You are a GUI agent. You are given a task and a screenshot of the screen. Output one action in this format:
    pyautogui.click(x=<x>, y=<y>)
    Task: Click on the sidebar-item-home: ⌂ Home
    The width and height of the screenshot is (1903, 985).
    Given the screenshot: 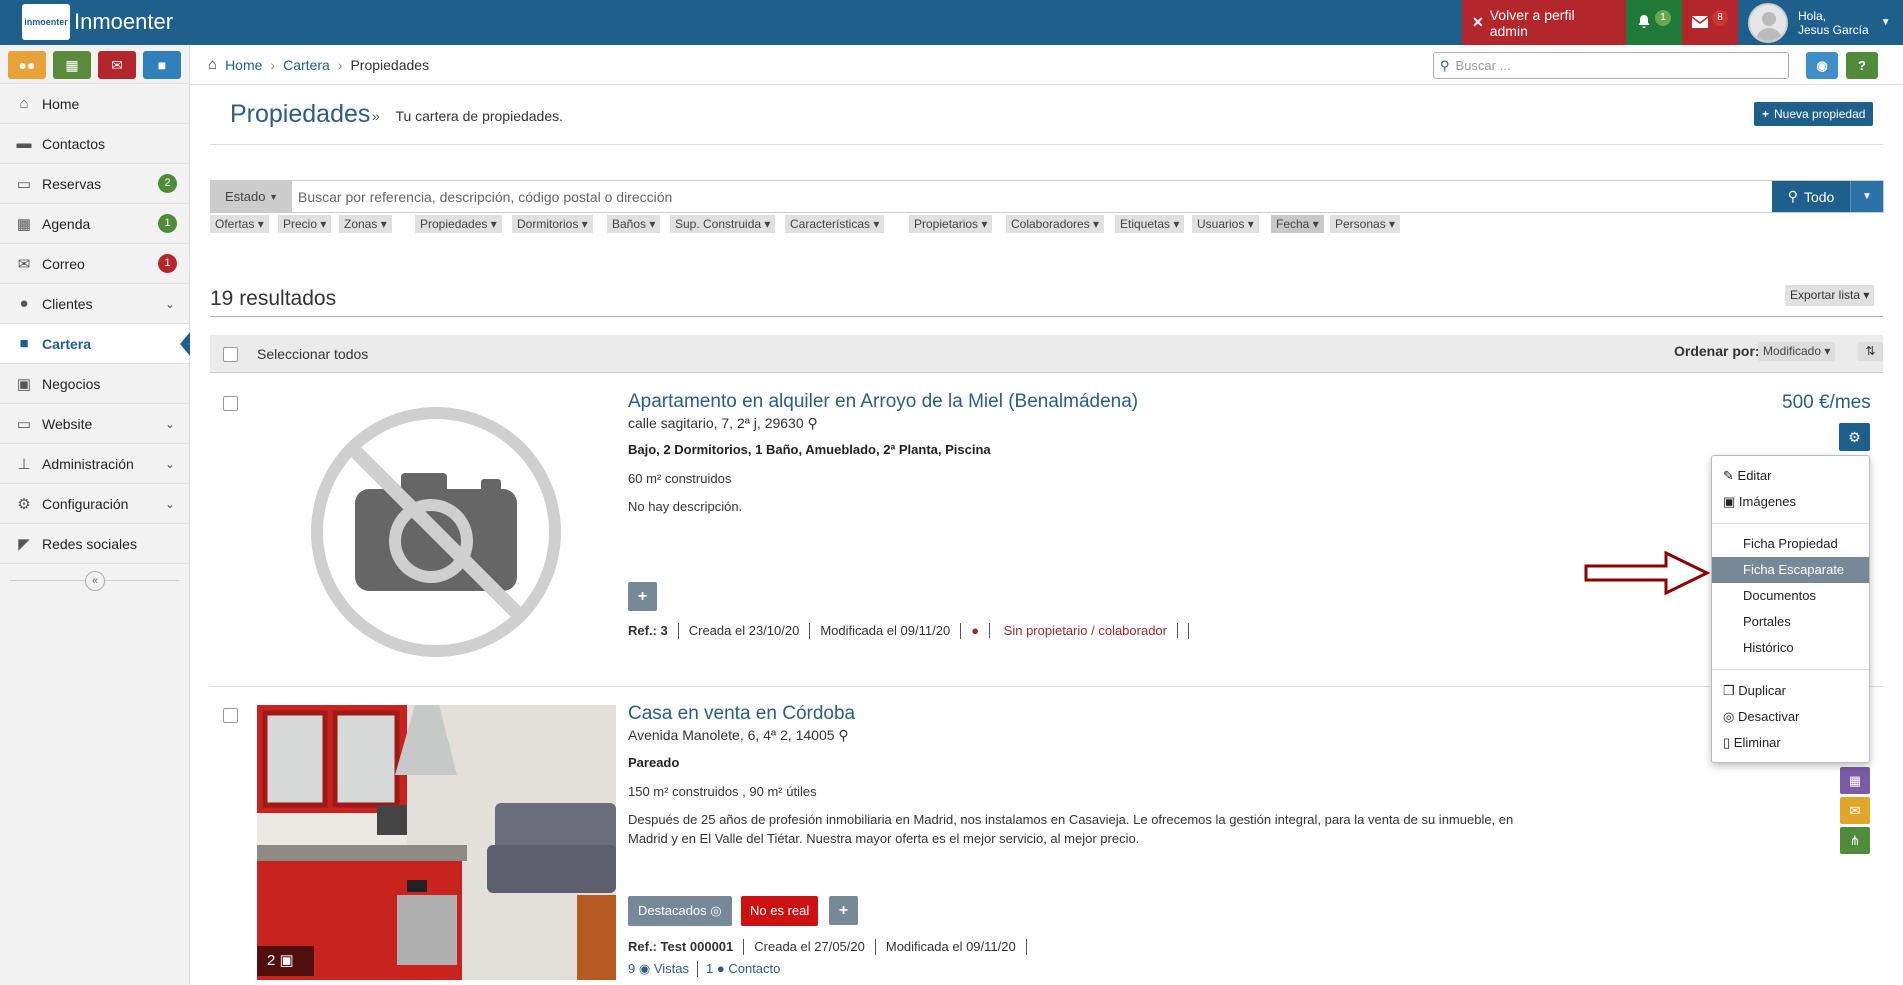 What is the action you would take?
    pyautogui.click(x=94, y=103)
    